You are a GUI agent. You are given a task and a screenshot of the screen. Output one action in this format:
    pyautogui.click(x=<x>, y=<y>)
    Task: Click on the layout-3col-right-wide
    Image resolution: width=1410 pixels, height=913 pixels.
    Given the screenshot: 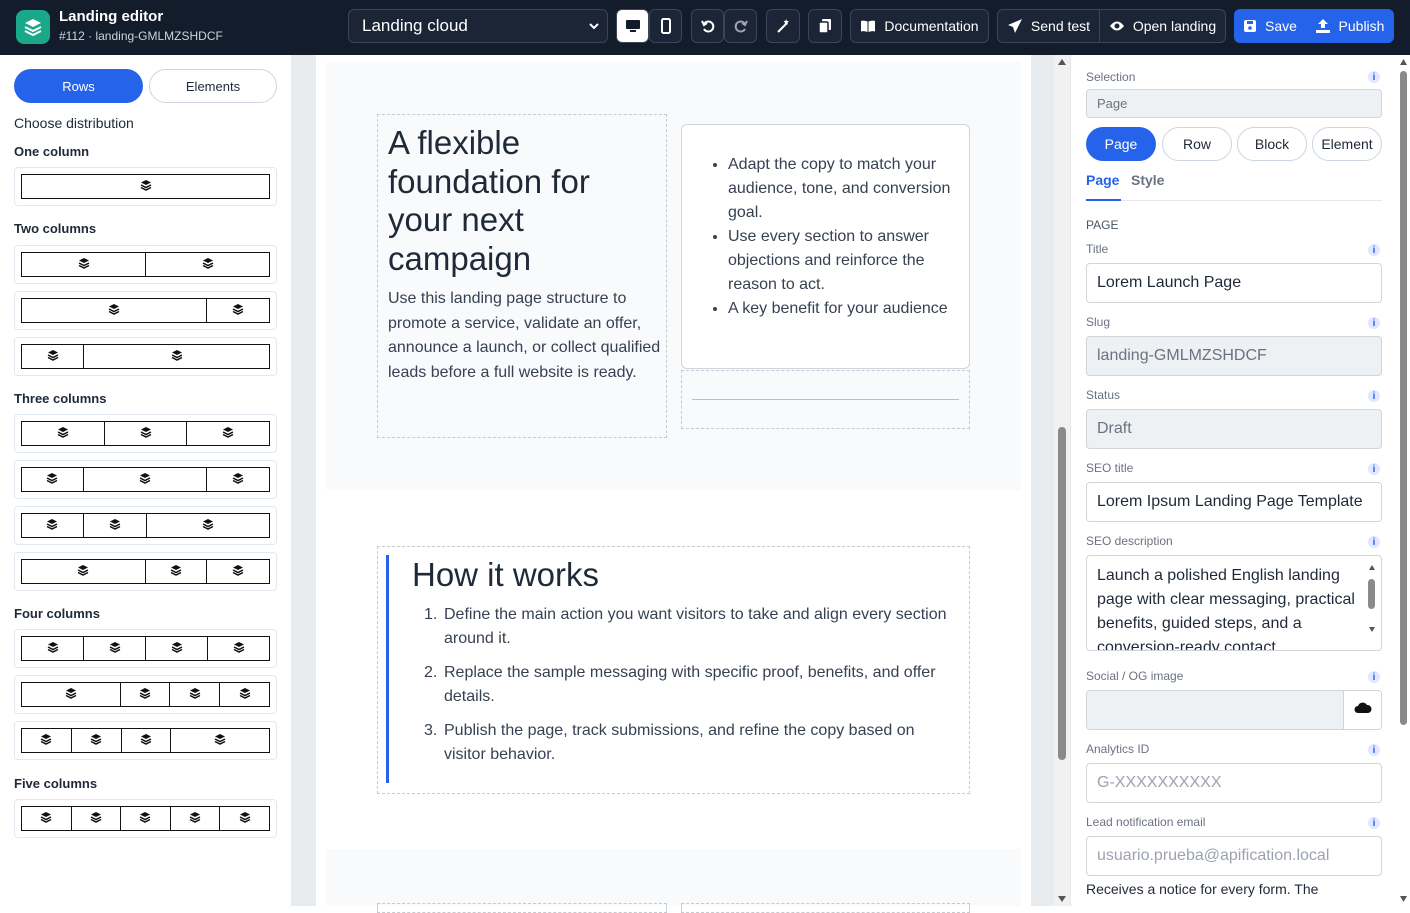 What is the action you would take?
    pyautogui.click(x=145, y=525)
    